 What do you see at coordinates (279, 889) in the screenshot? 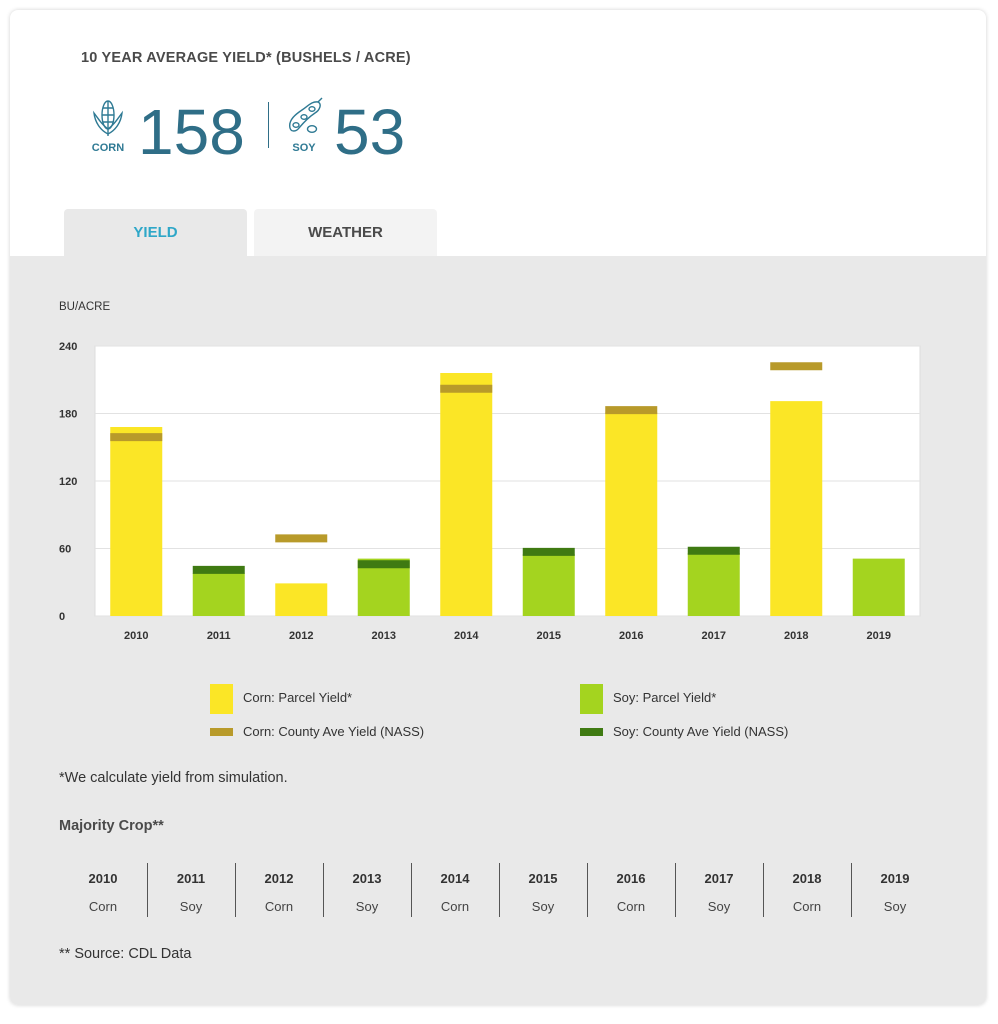
I see `crop-cell-2012: 2012 Corn` at bounding box center [279, 889].